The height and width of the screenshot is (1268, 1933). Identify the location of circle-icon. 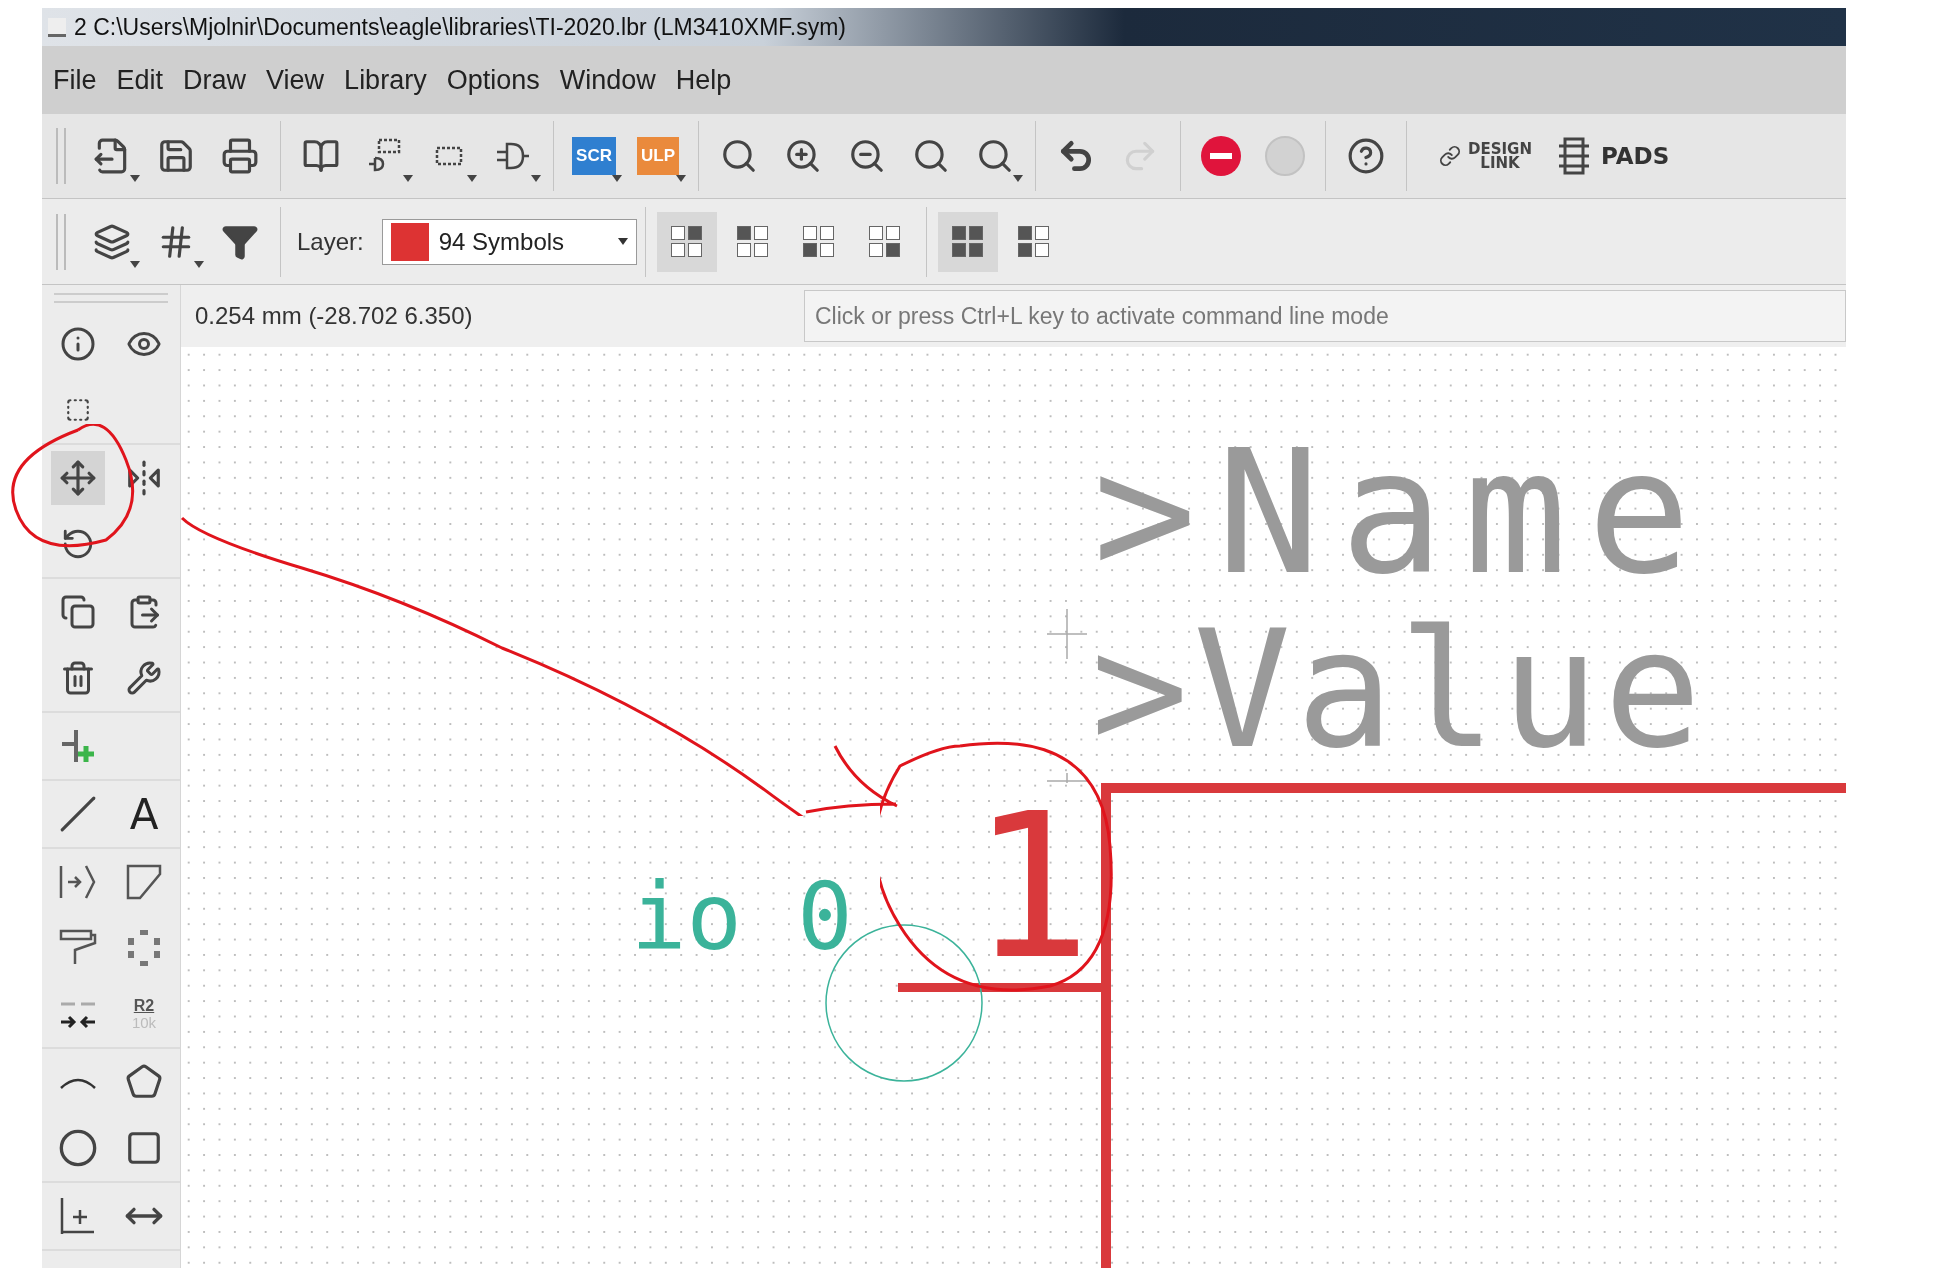
(78, 1148).